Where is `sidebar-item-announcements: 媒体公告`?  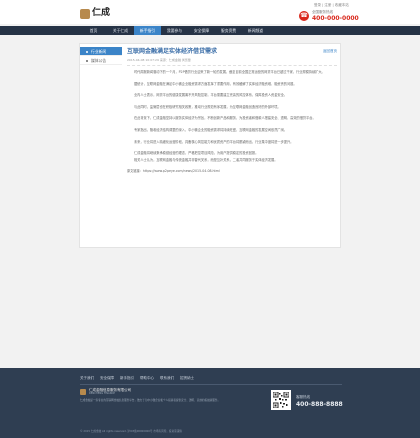 sidebar-item-announcements: 媒体公告 is located at coordinates (101, 60).